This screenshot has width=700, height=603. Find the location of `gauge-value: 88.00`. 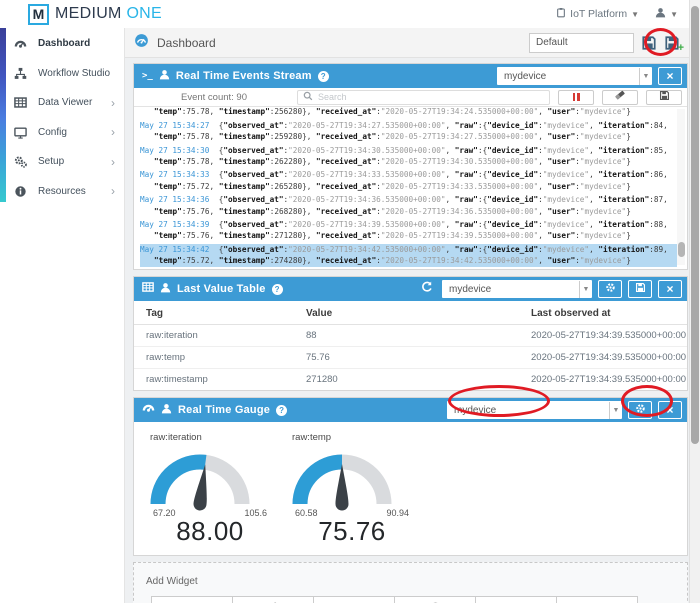

gauge-value: 88.00 is located at coordinates (210, 531).